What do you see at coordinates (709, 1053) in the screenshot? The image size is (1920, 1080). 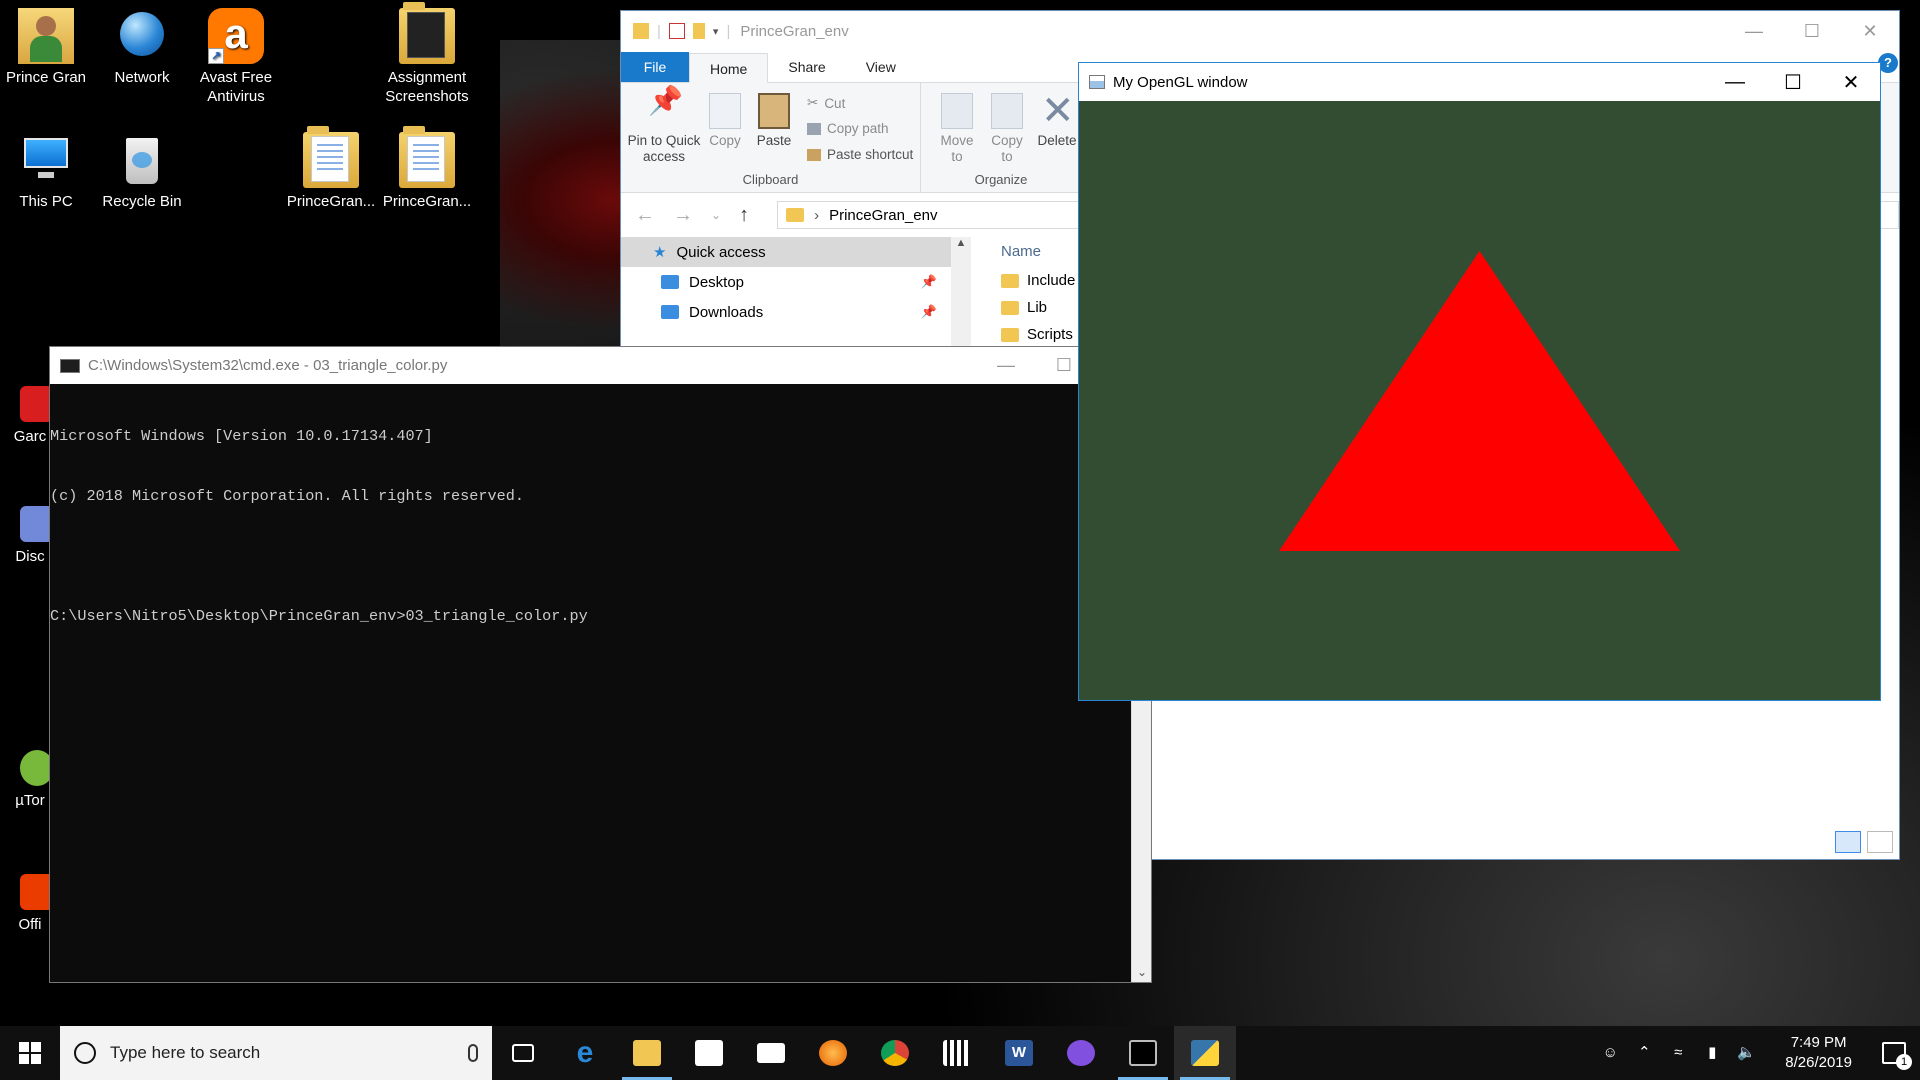 I see `taskbar-store` at bounding box center [709, 1053].